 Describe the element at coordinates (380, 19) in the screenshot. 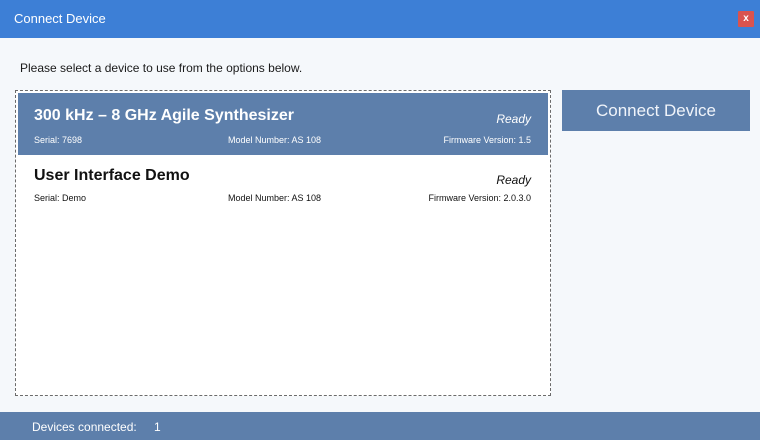

I see `title-bar: Connect Device x` at that location.